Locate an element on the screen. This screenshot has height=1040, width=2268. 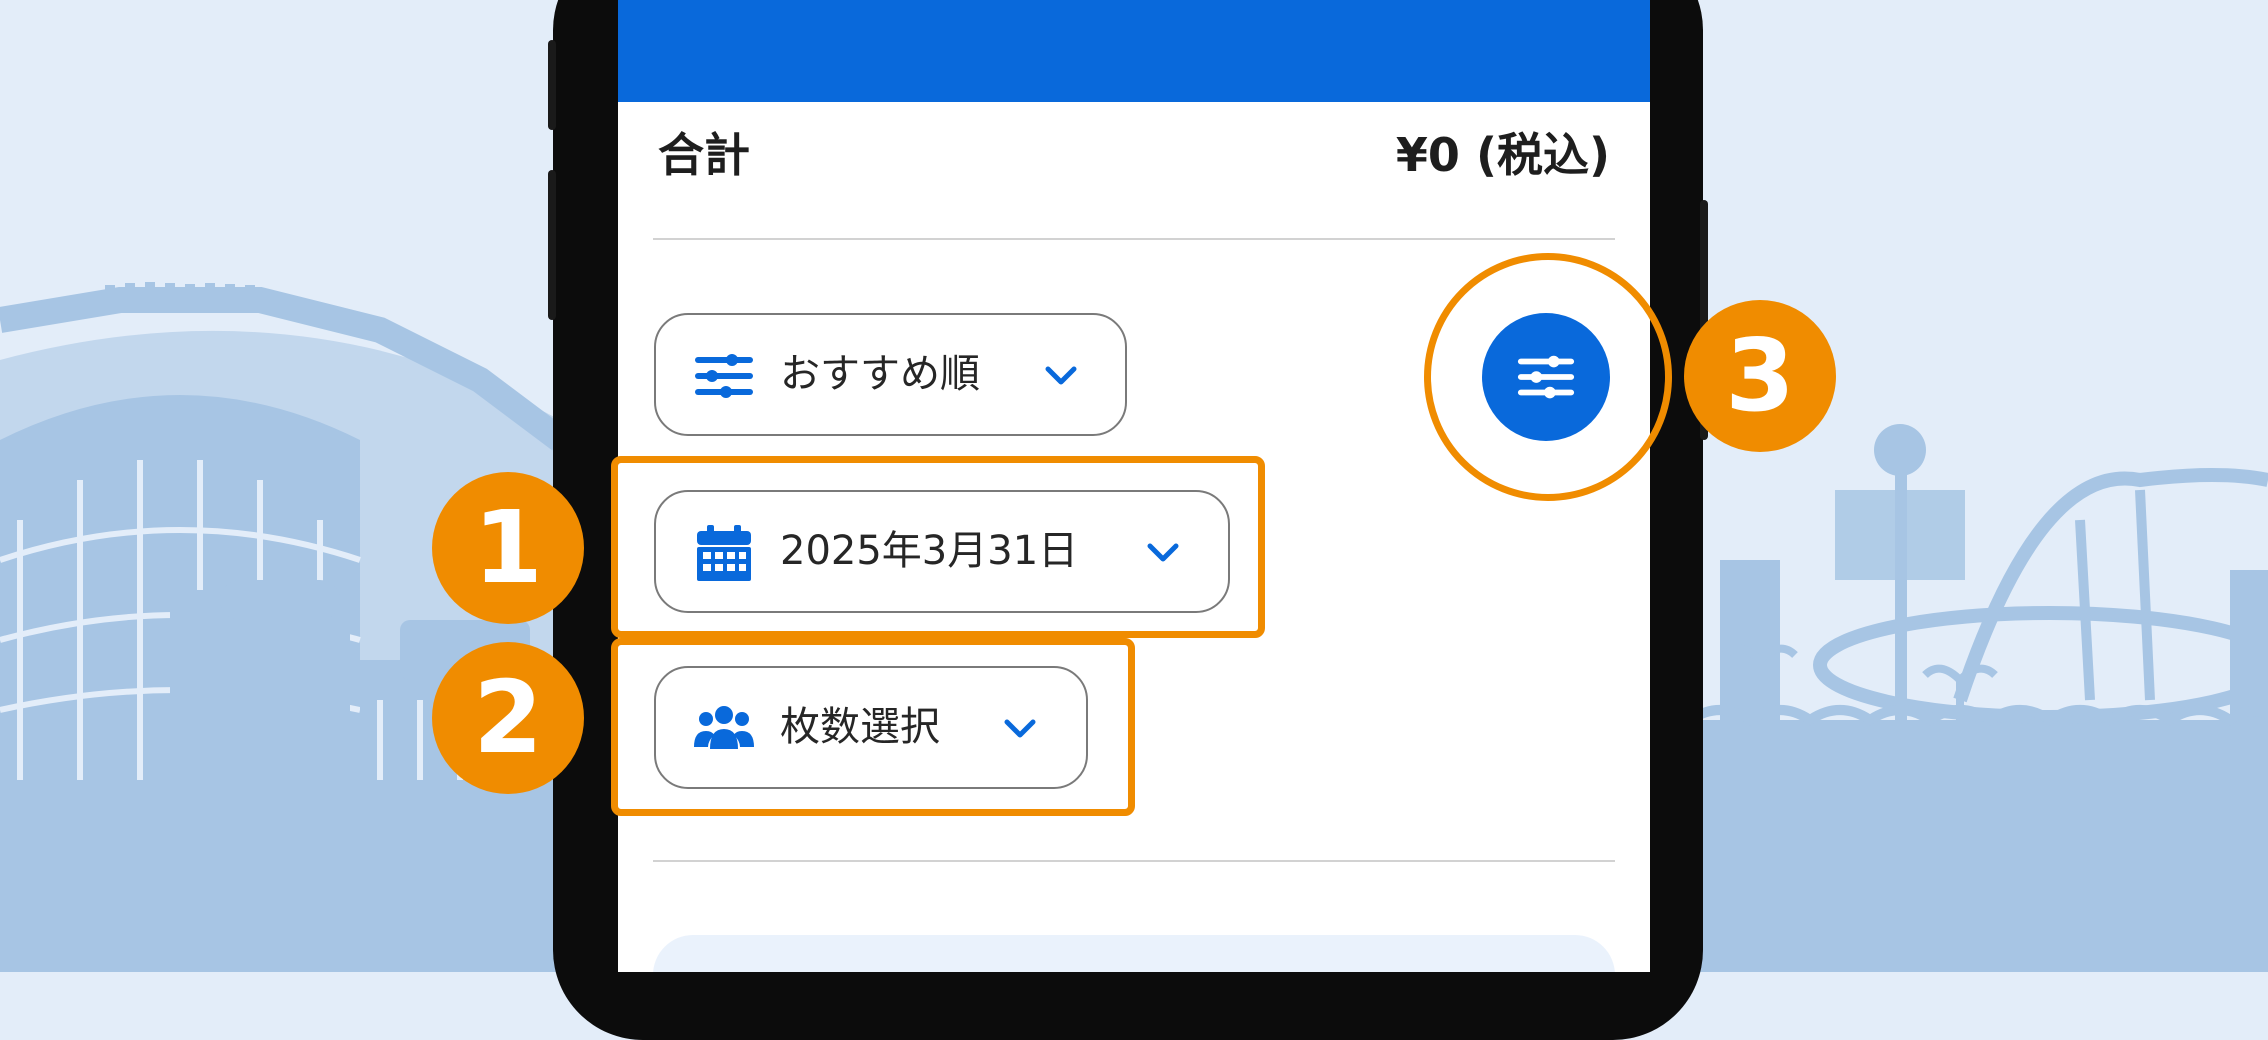
app-header-bar is located at coordinates (1134, 51).